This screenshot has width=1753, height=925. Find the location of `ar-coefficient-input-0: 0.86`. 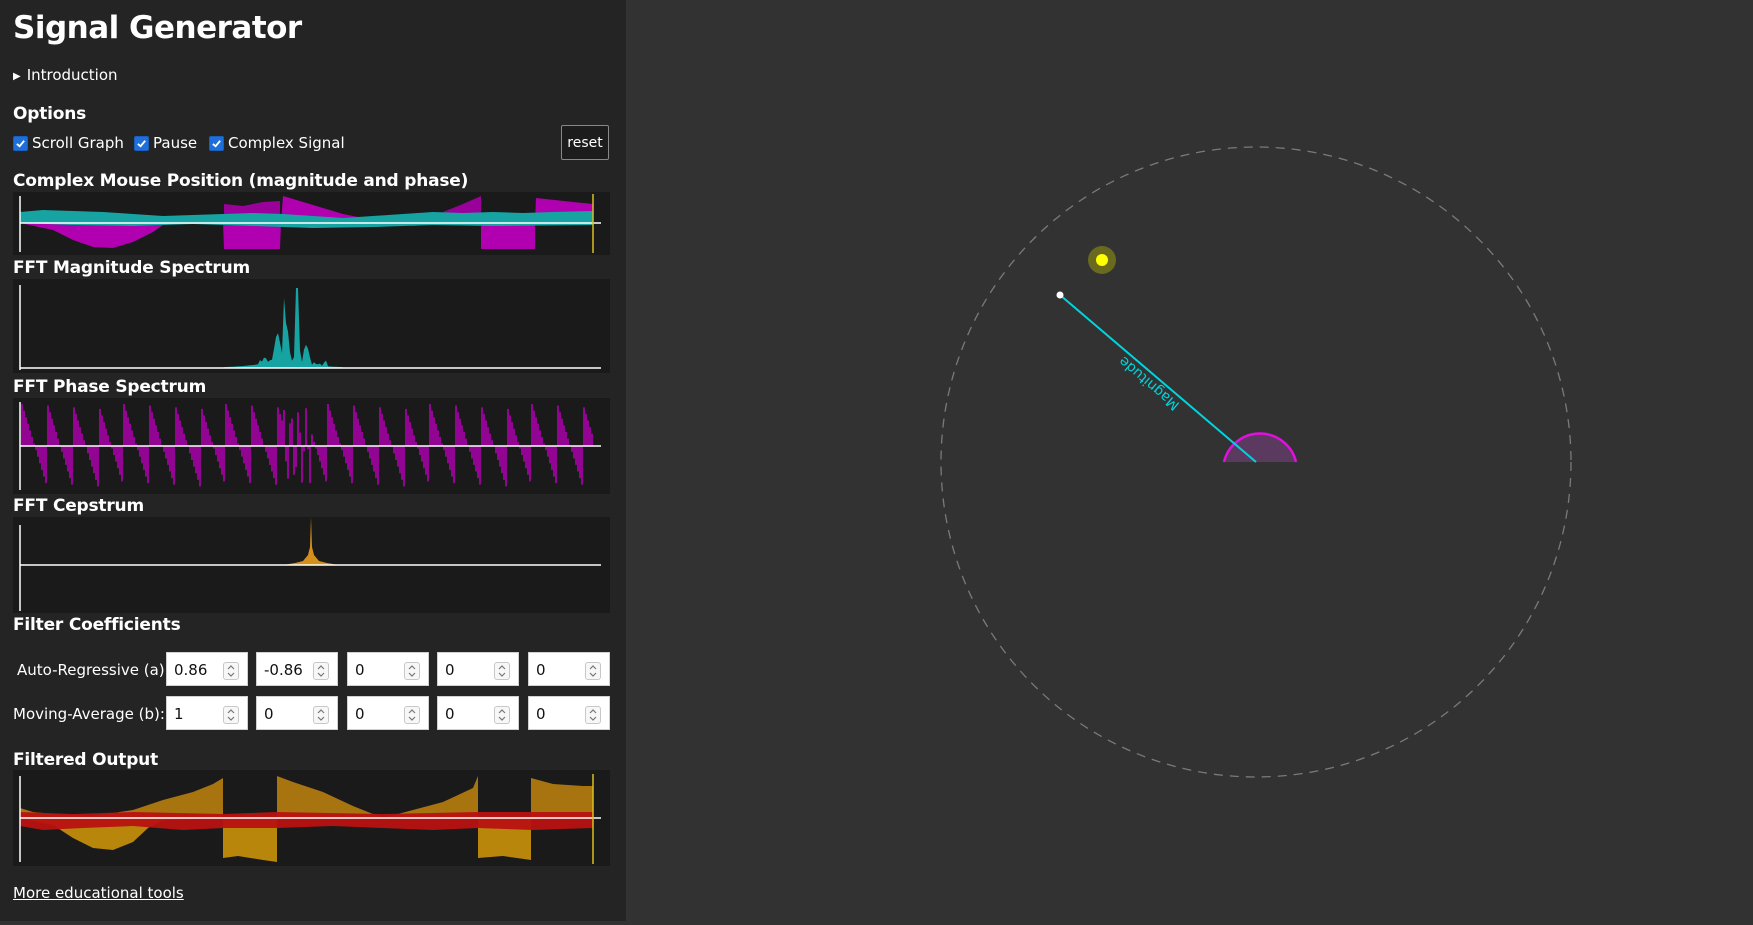

ar-coefficient-input-0: 0.86 is located at coordinates (207, 669).